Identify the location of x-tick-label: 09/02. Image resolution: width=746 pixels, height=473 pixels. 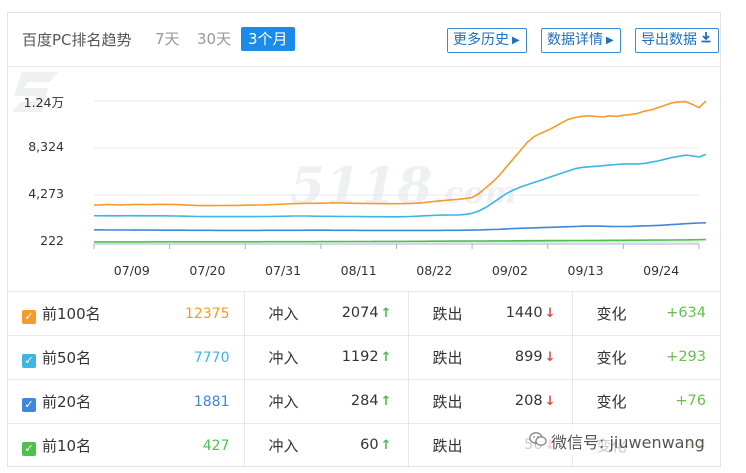
(509, 270).